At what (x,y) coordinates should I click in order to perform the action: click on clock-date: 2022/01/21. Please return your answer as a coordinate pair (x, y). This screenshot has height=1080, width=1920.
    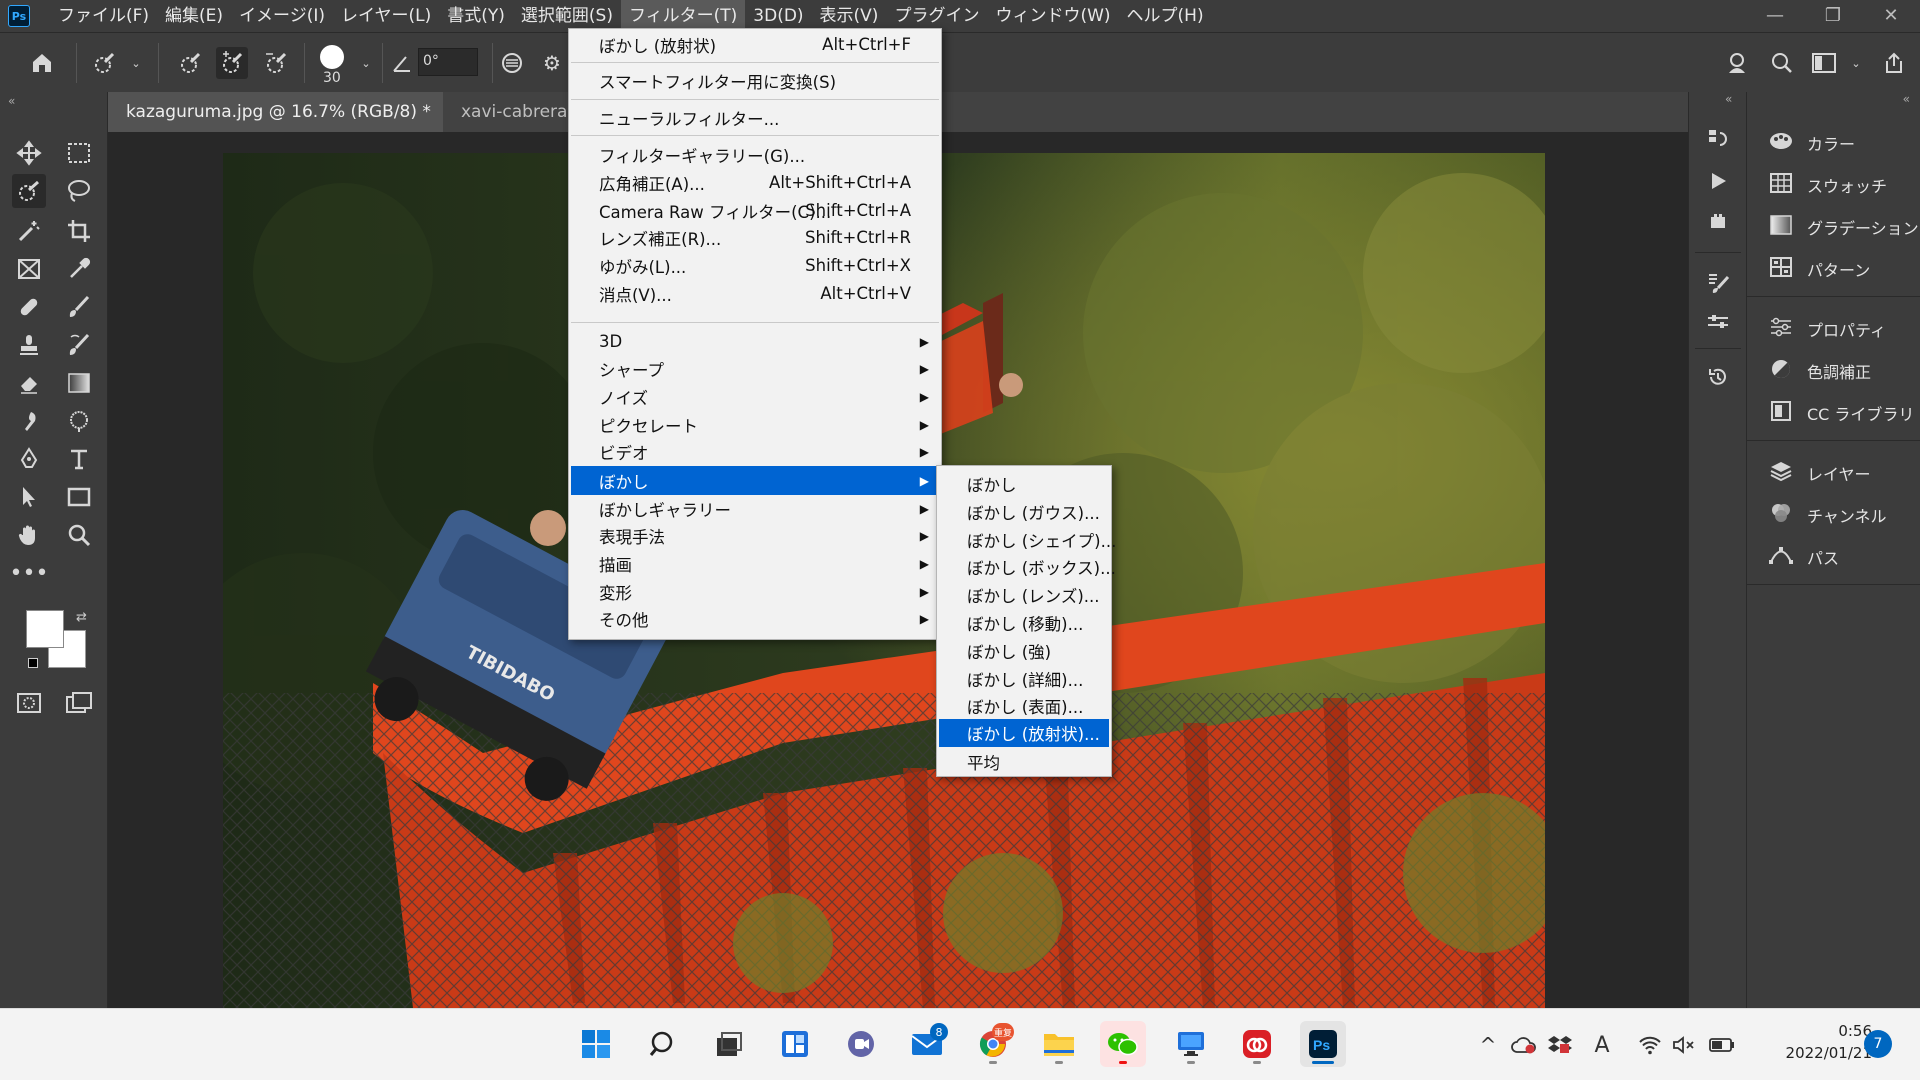
    Looking at the image, I should click on (1816, 1053).